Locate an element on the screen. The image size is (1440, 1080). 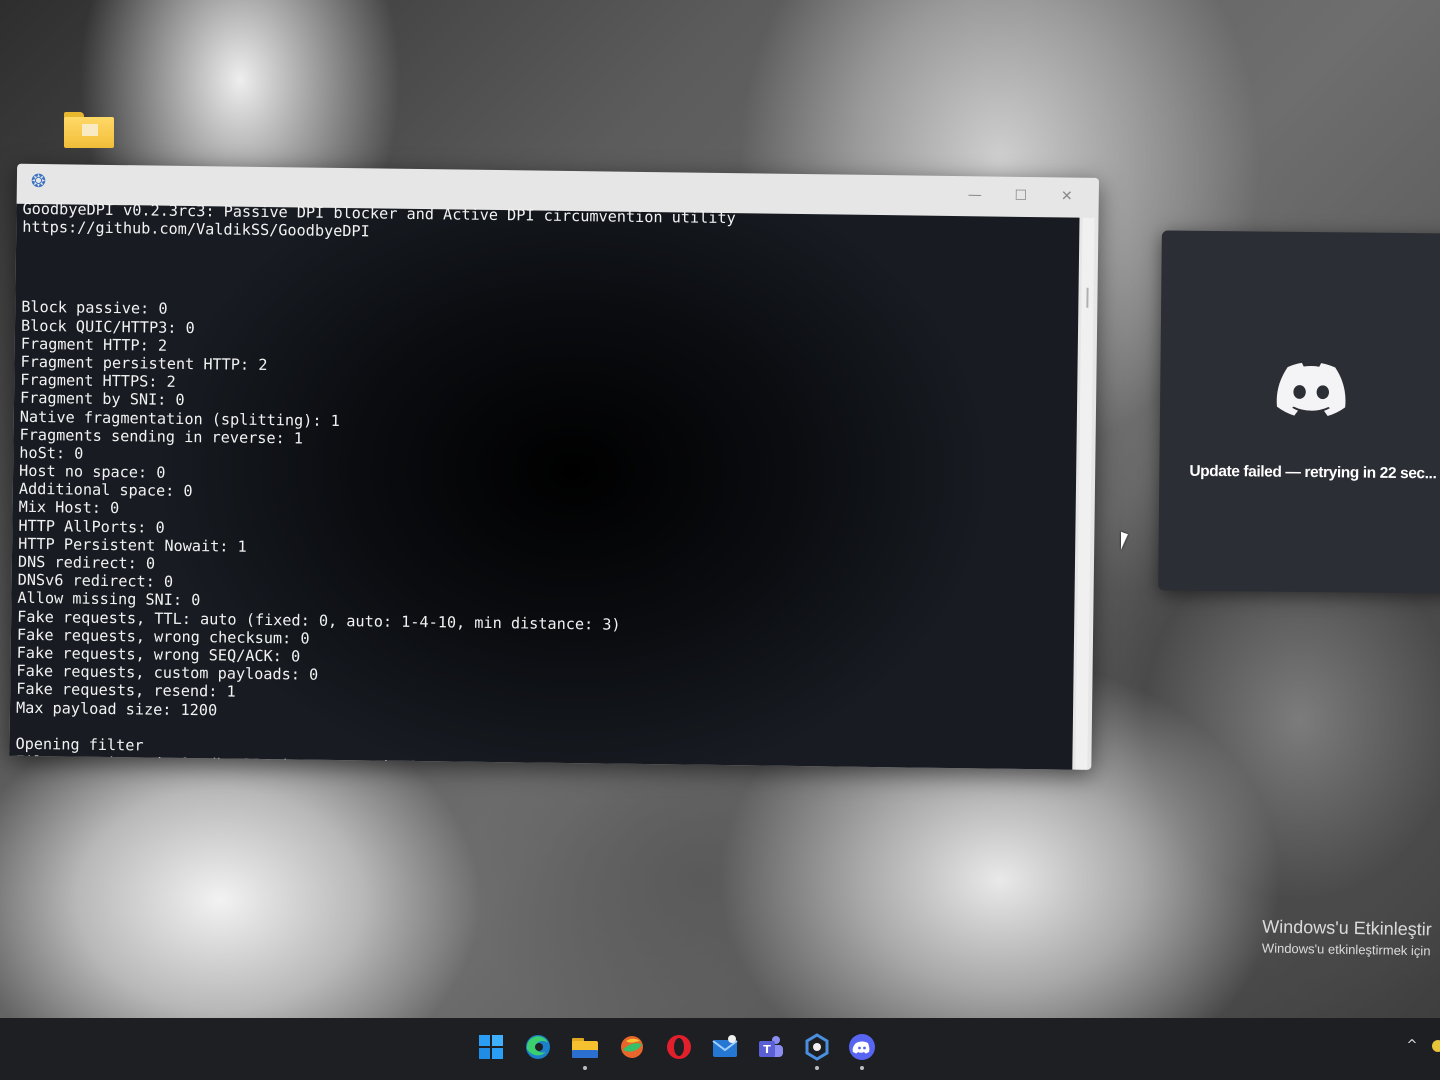
windows-start-icon is located at coordinates (491, 1047).